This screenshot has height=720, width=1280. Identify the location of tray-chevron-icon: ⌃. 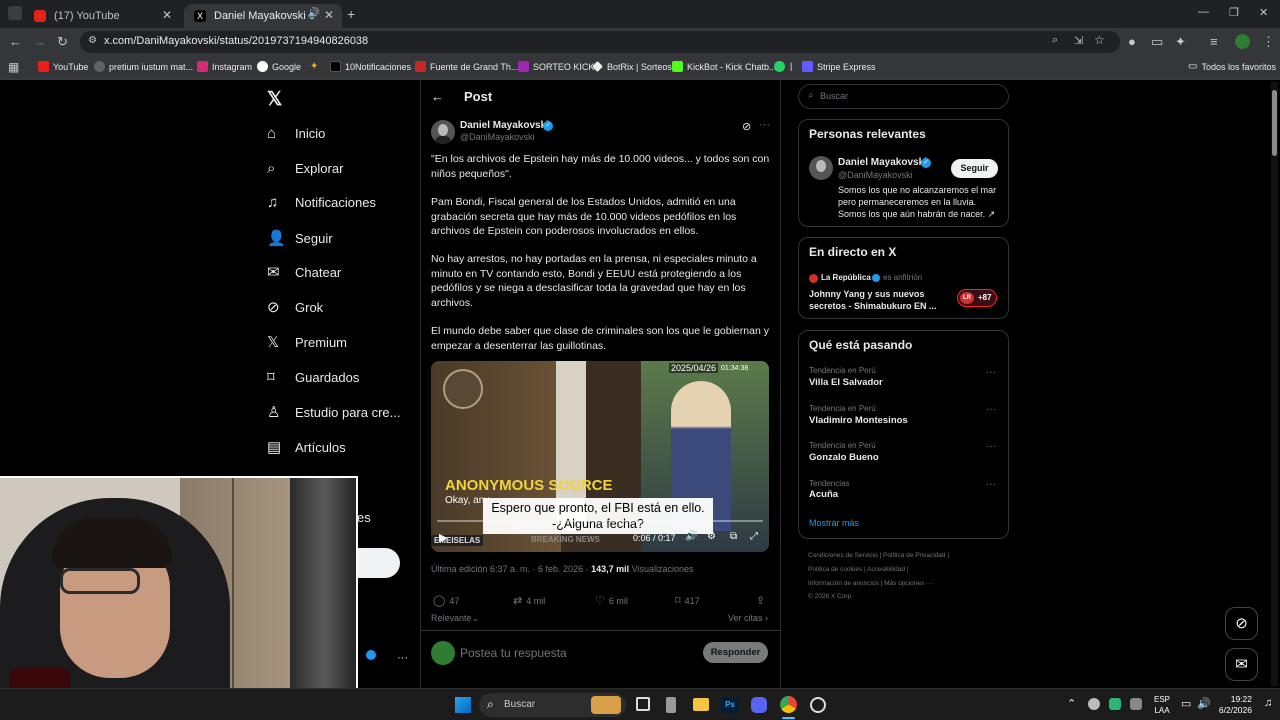
(1071, 703).